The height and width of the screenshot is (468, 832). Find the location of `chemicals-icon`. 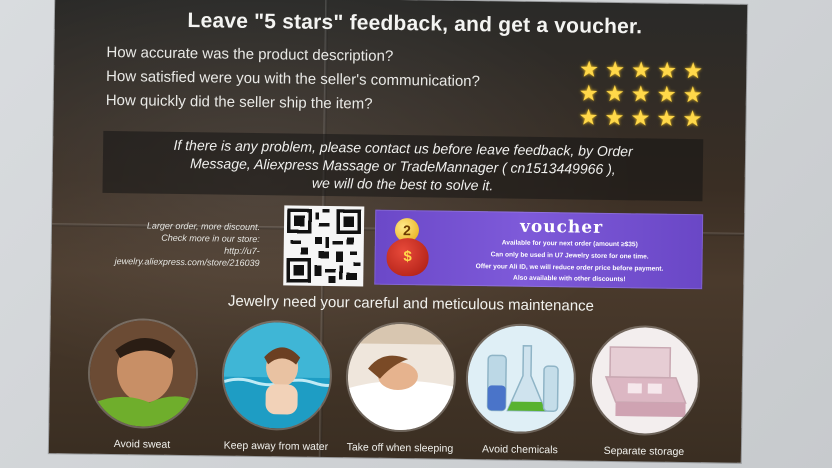

chemicals-icon is located at coordinates (521, 378).